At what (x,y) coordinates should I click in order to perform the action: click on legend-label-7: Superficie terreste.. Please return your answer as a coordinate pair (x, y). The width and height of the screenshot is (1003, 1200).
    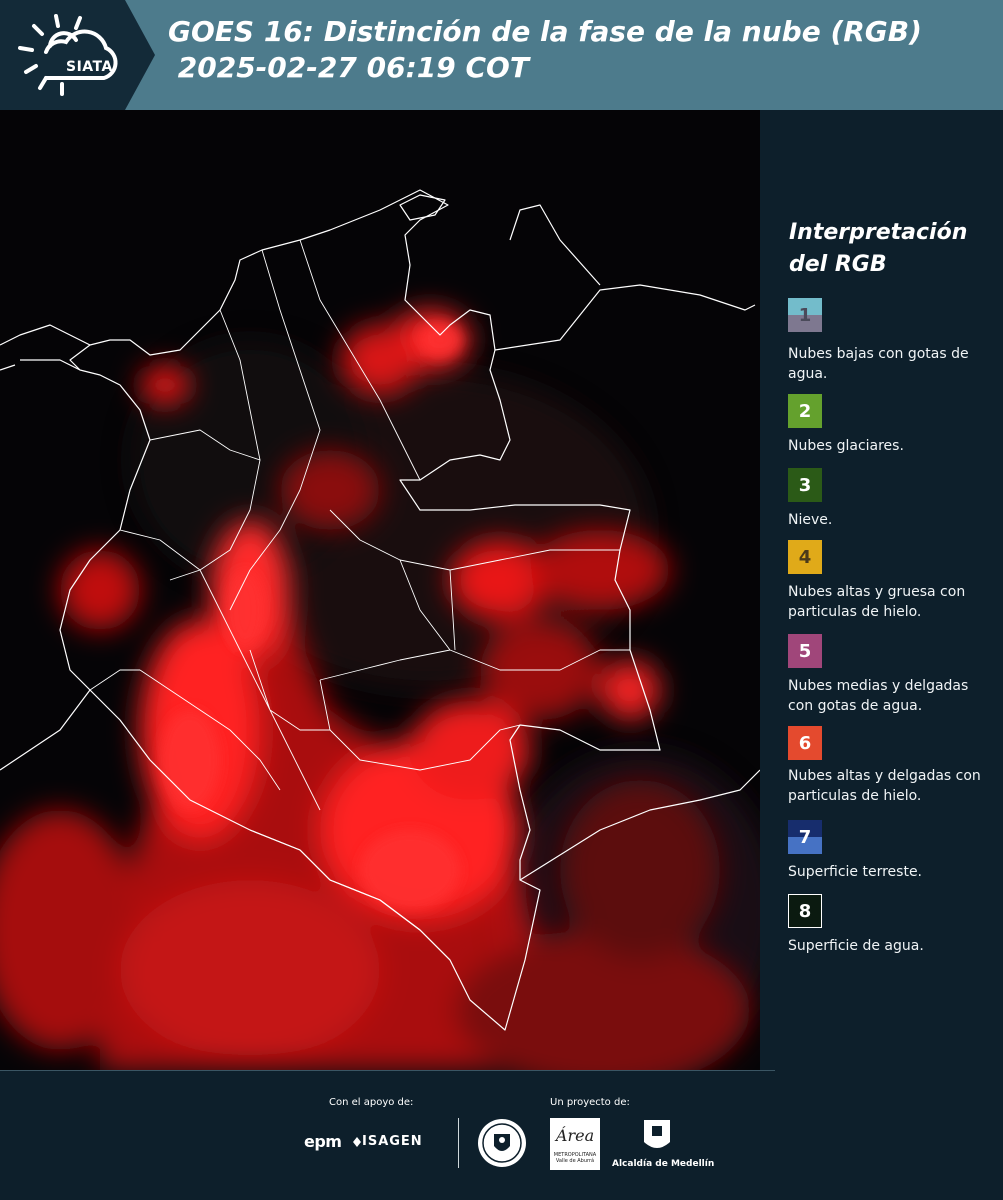
    Looking at the image, I should click on (855, 872).